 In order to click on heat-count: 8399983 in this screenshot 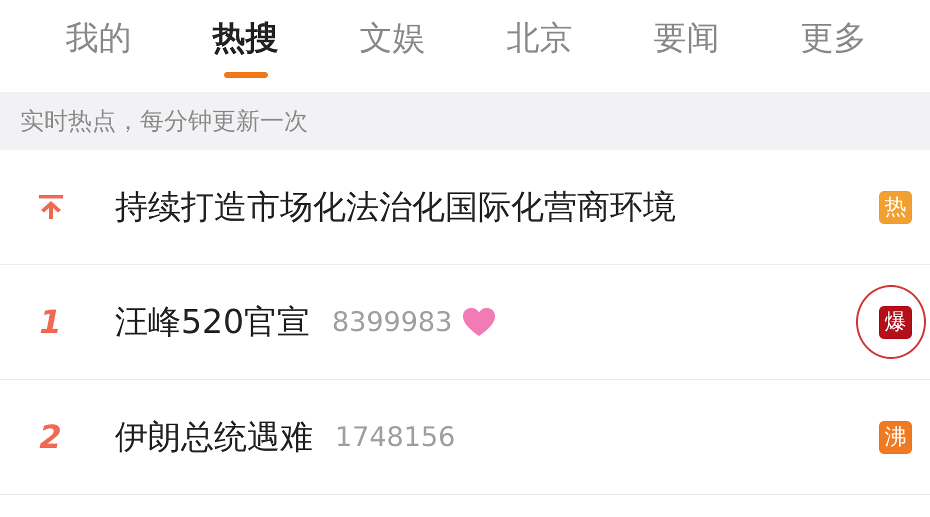, I will do `click(392, 322)`.